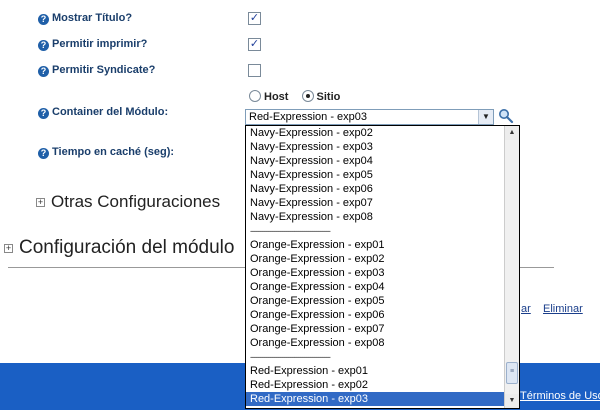  I want to click on host-radio, so click(255, 96).